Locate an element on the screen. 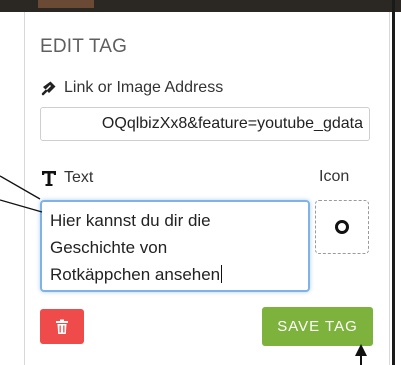 The image size is (401, 365). pointer-arrow-head is located at coordinates (361, 350).